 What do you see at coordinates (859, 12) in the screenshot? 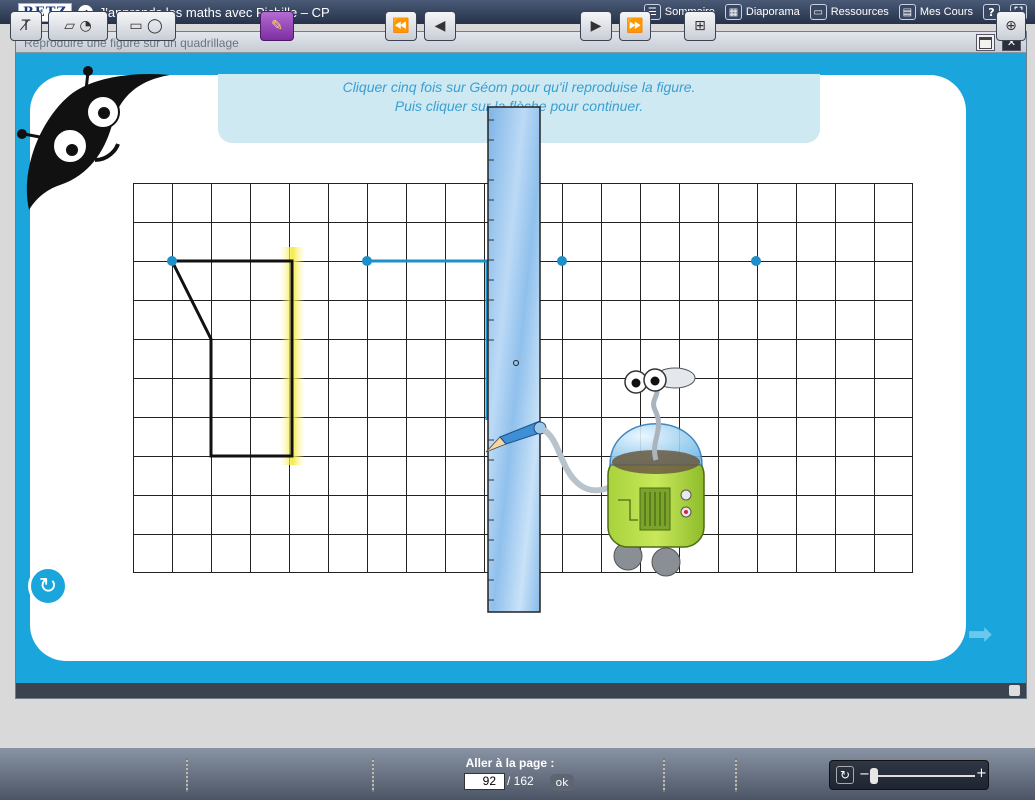
I see `nav-ressources-label: Ressources` at bounding box center [859, 12].